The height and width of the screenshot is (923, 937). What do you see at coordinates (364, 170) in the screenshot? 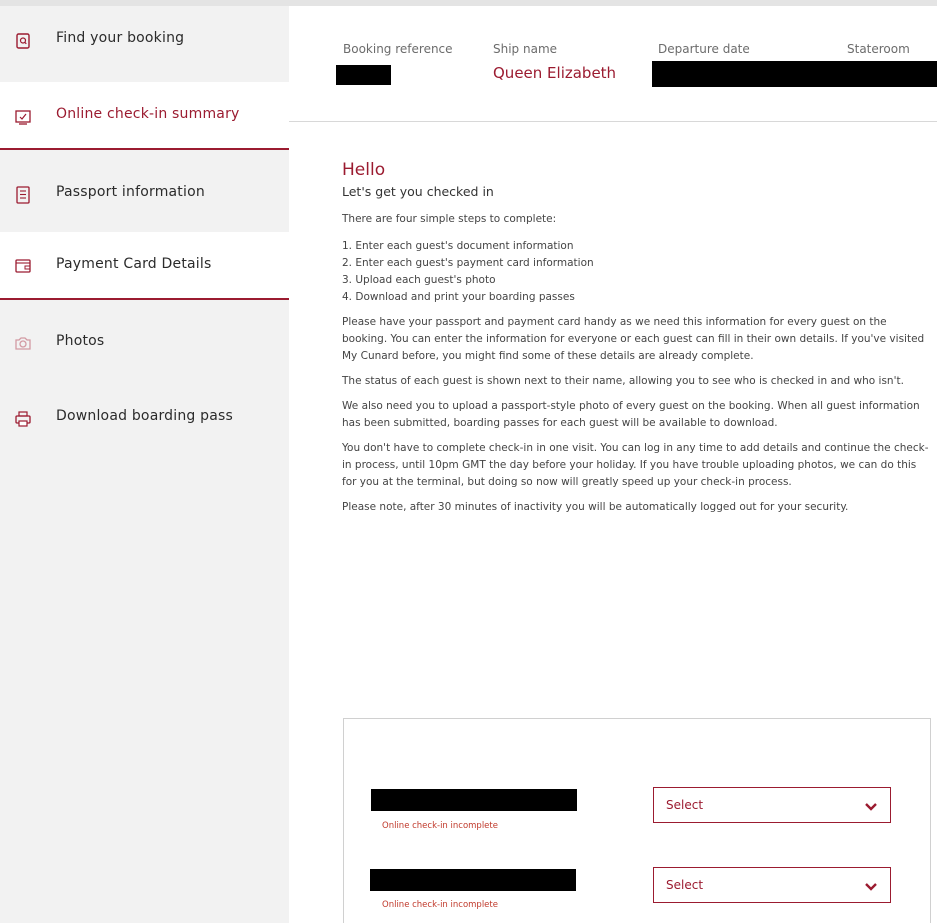
I see `greeting-title: Hello` at bounding box center [364, 170].